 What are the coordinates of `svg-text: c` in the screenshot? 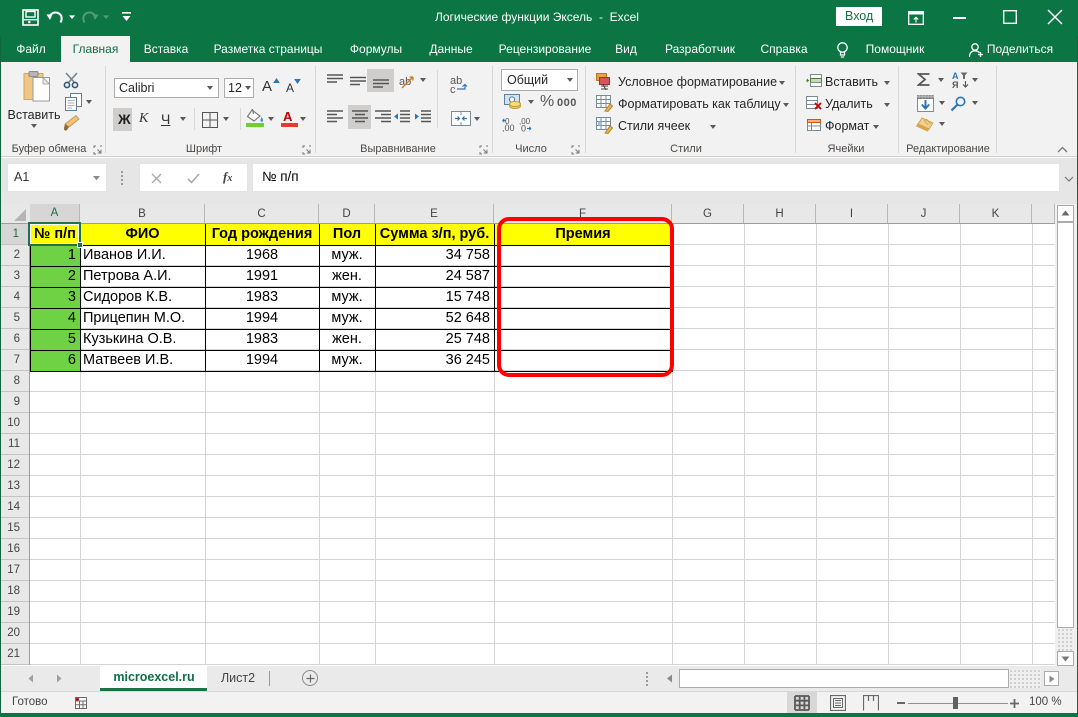 It's located at (453, 88).